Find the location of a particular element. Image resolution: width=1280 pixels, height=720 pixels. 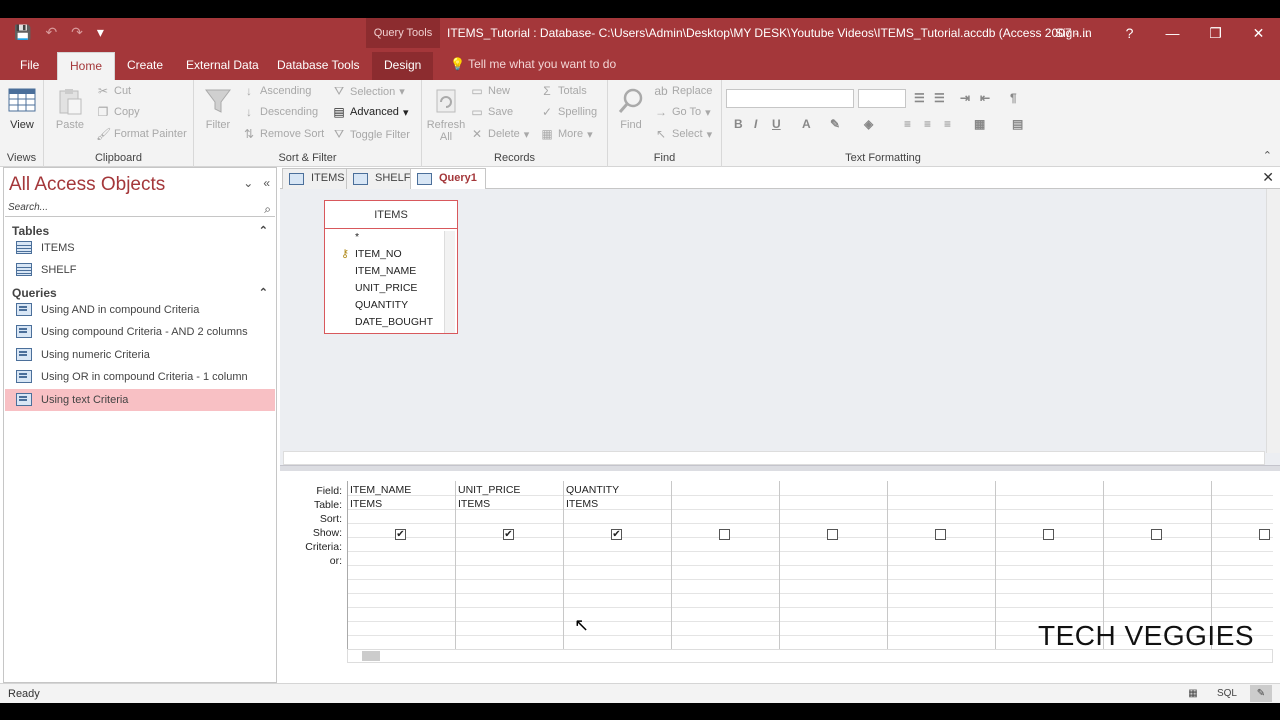

tell-me-box: 💡 Tell me what you want to do is located at coordinates (533, 64).